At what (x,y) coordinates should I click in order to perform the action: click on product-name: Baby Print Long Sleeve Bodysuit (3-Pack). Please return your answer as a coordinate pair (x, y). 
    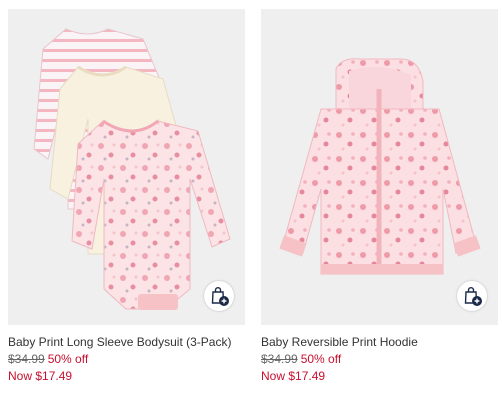
    Looking at the image, I should click on (126, 342).